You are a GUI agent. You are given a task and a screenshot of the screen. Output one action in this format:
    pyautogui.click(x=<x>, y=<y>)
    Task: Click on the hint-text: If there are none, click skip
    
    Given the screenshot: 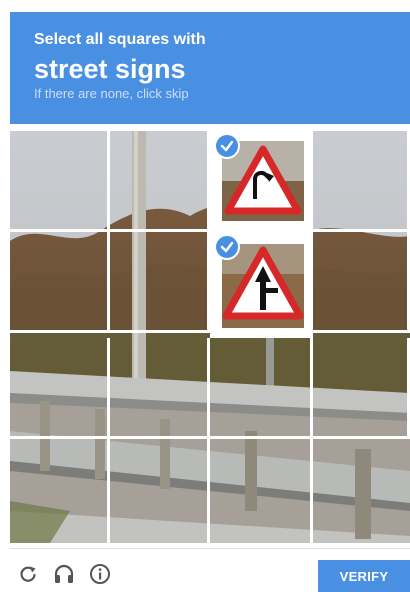 What is the action you would take?
    pyautogui.click(x=111, y=93)
    